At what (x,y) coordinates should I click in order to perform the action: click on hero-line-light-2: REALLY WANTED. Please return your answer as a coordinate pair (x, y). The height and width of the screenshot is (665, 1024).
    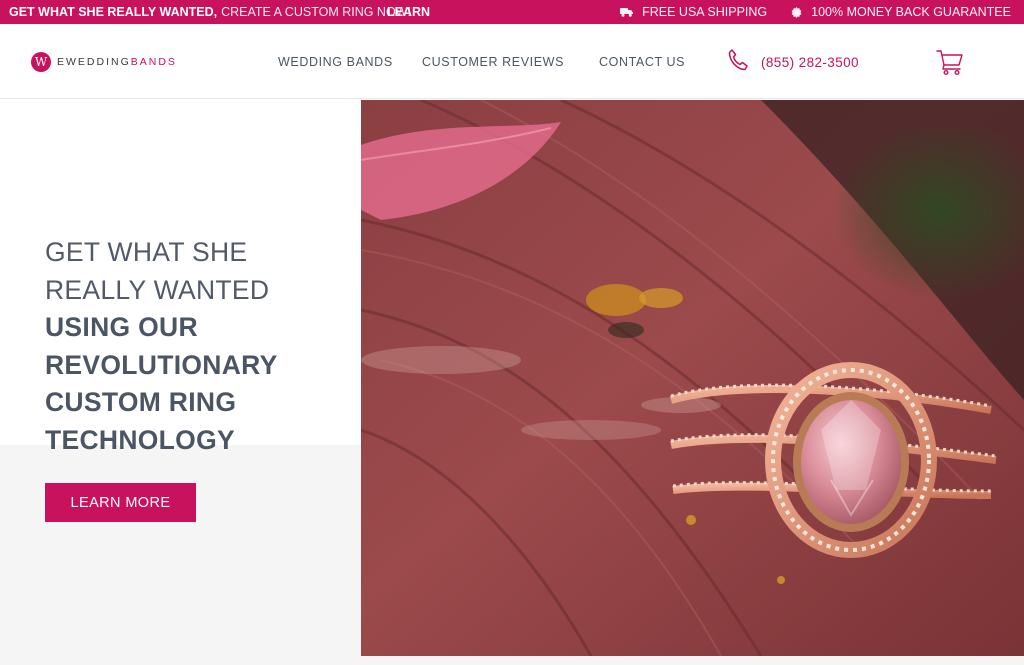
    Looking at the image, I should click on (157, 290).